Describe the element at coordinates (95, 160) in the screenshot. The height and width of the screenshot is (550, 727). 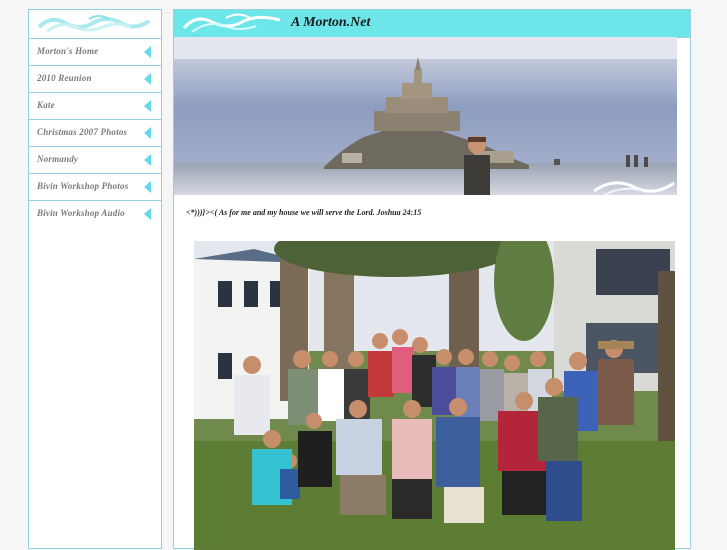
I see `sidebar-item-normandy: Normandy` at that location.